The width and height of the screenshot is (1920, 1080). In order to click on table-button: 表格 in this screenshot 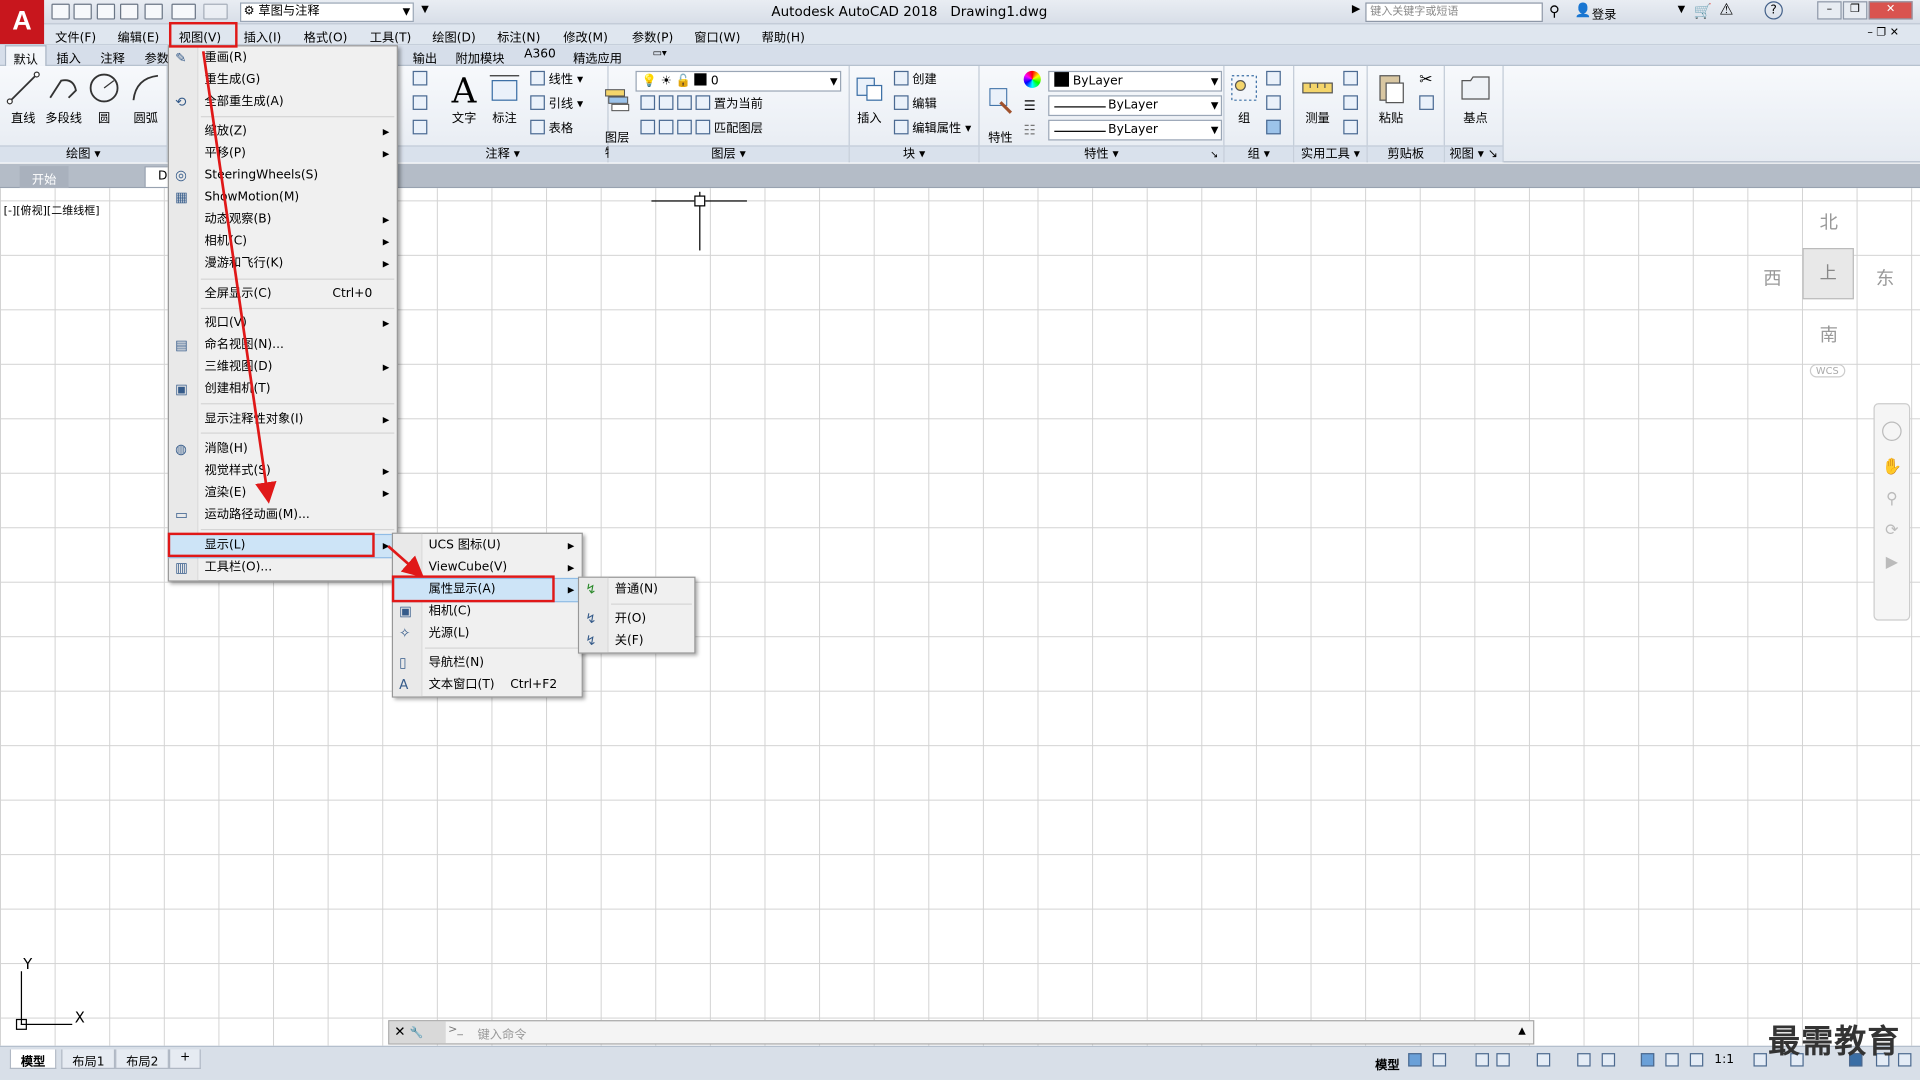, I will do `click(551, 129)`.